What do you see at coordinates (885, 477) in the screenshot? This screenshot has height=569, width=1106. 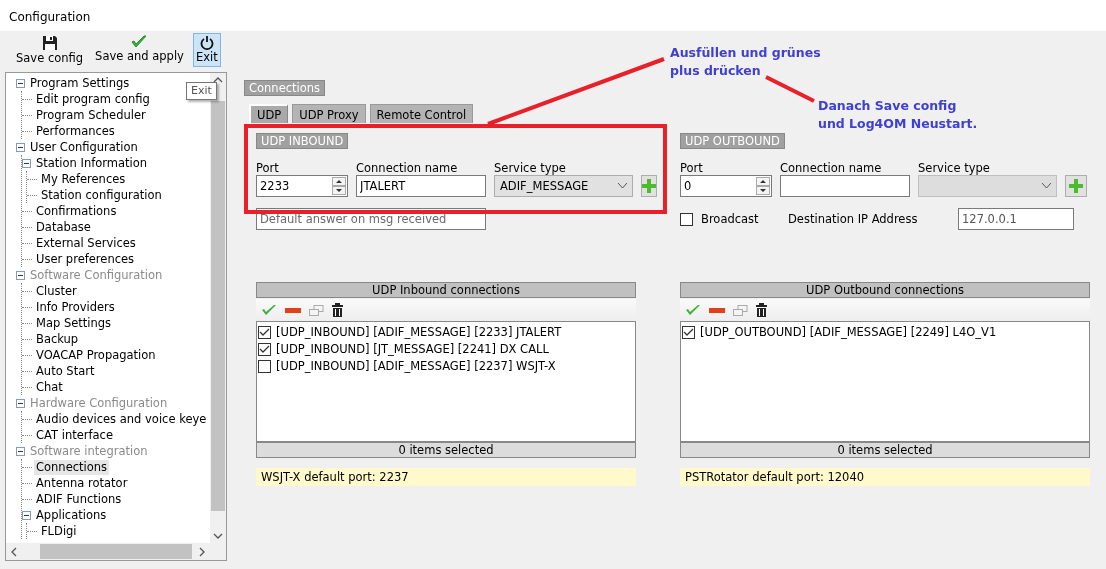 I see `info-note: PSTRotator default port: 12040` at bounding box center [885, 477].